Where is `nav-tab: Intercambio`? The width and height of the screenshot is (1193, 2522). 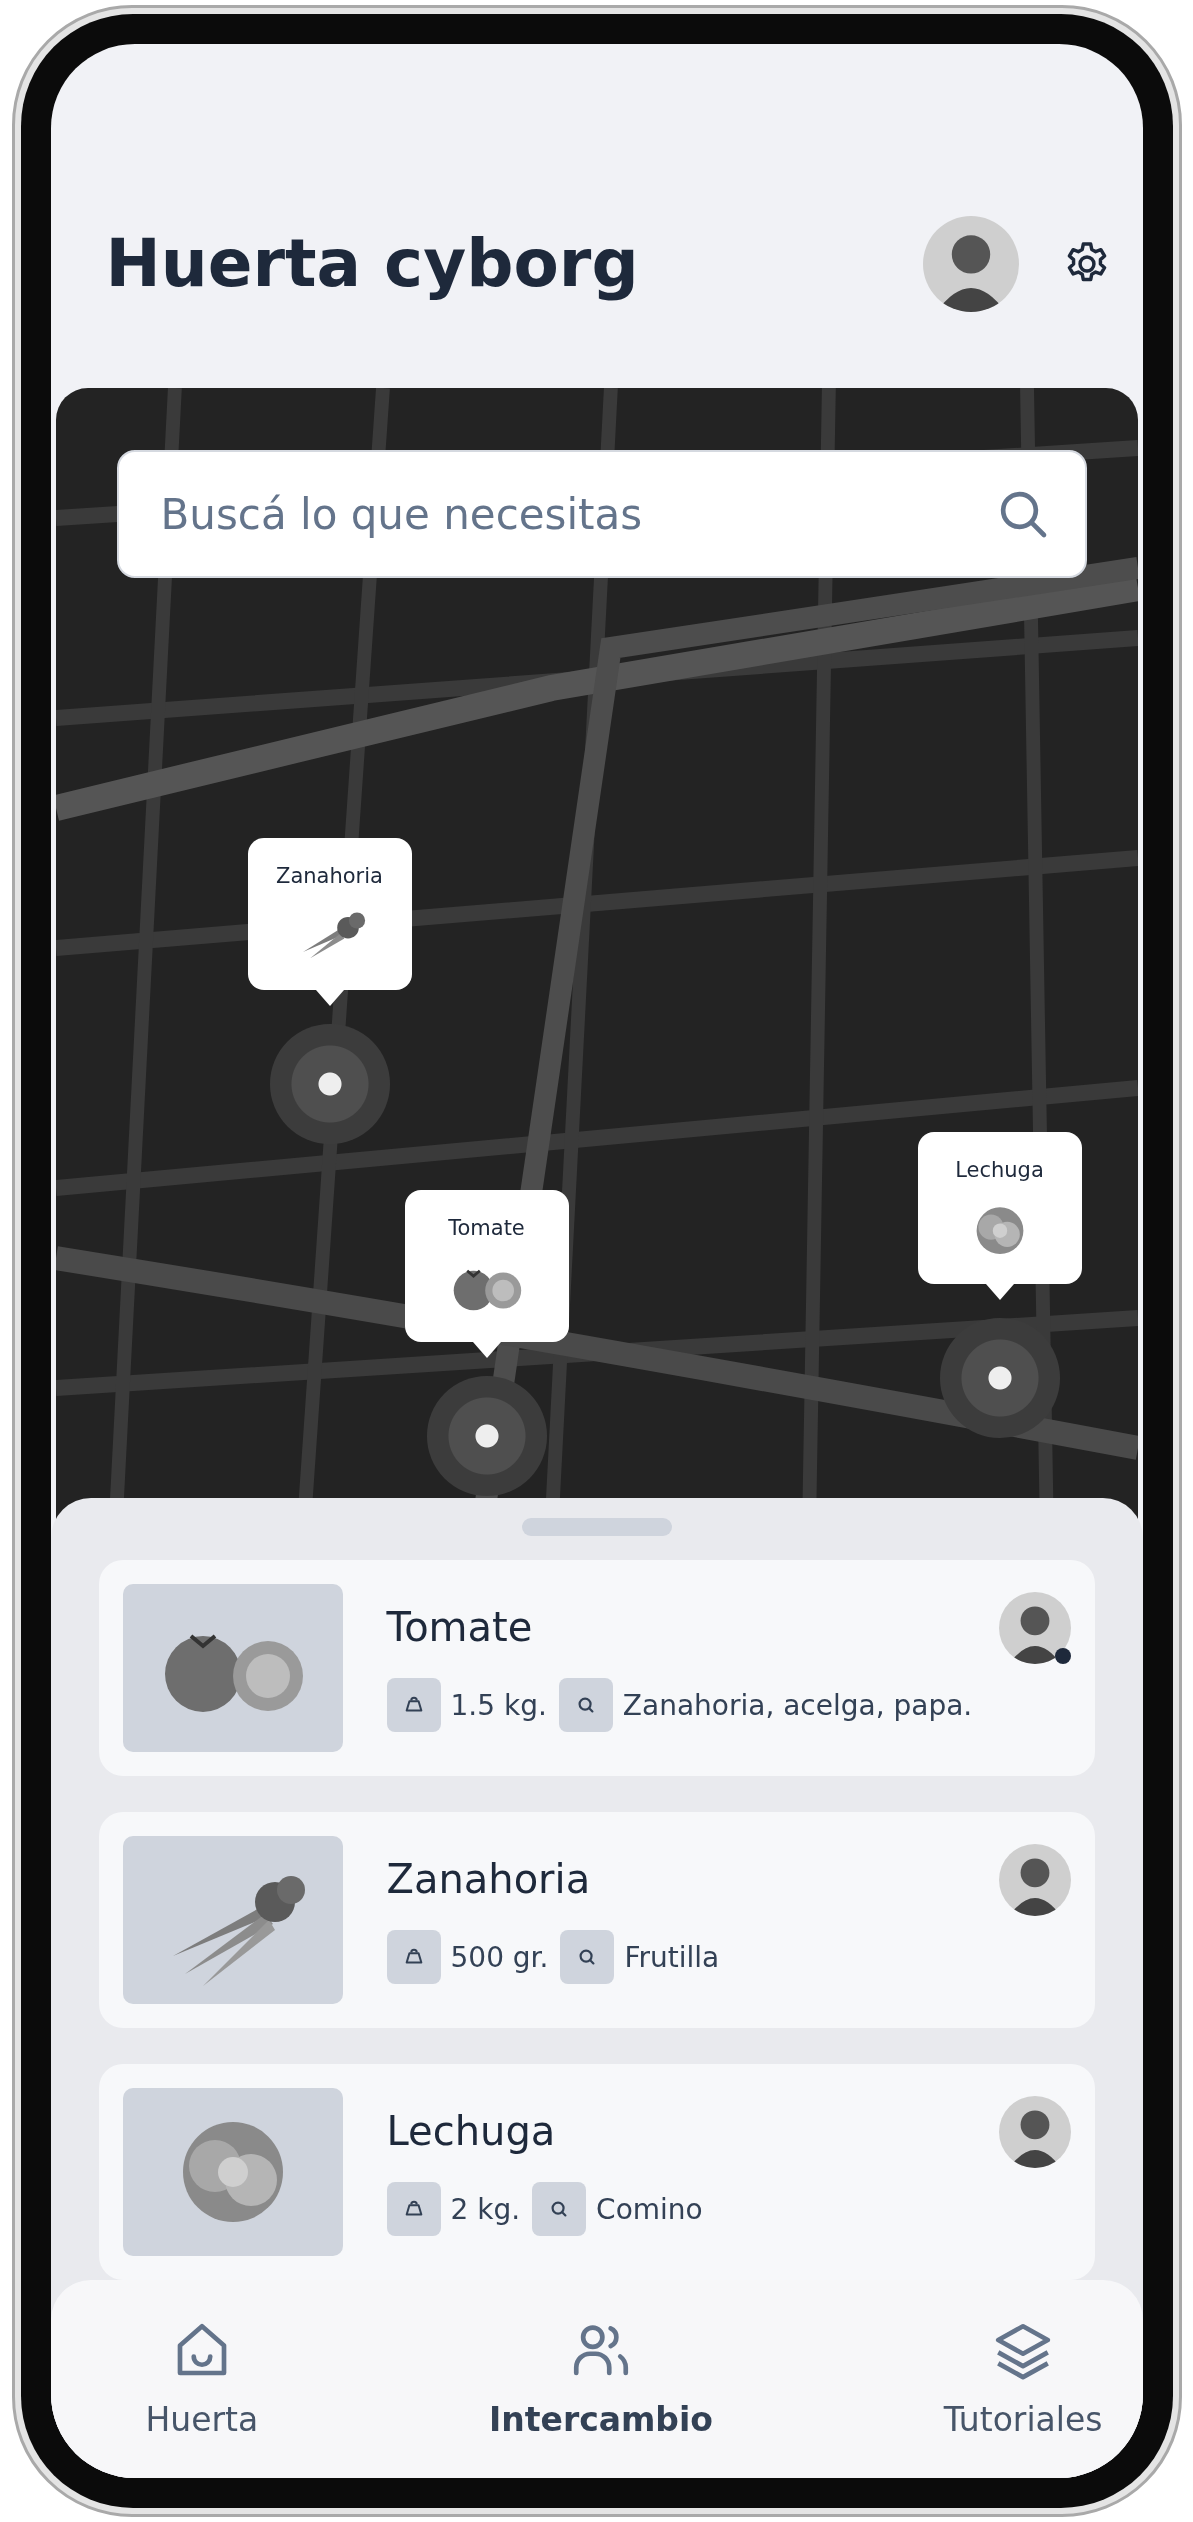 nav-tab: Intercambio is located at coordinates (600, 2378).